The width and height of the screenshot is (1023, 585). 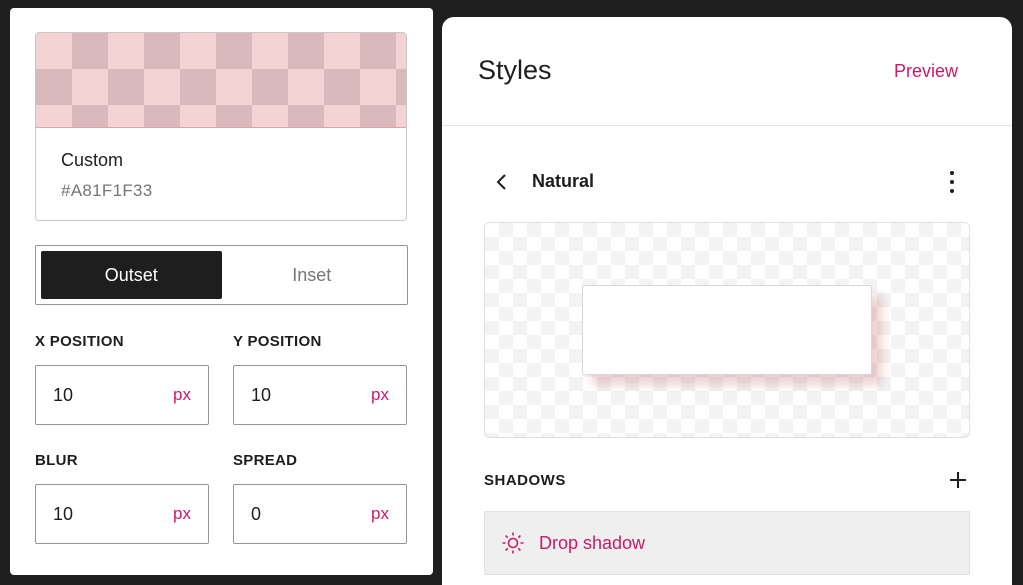 What do you see at coordinates (727, 543) in the screenshot?
I see `shadow-list-item: Drop shadow` at bounding box center [727, 543].